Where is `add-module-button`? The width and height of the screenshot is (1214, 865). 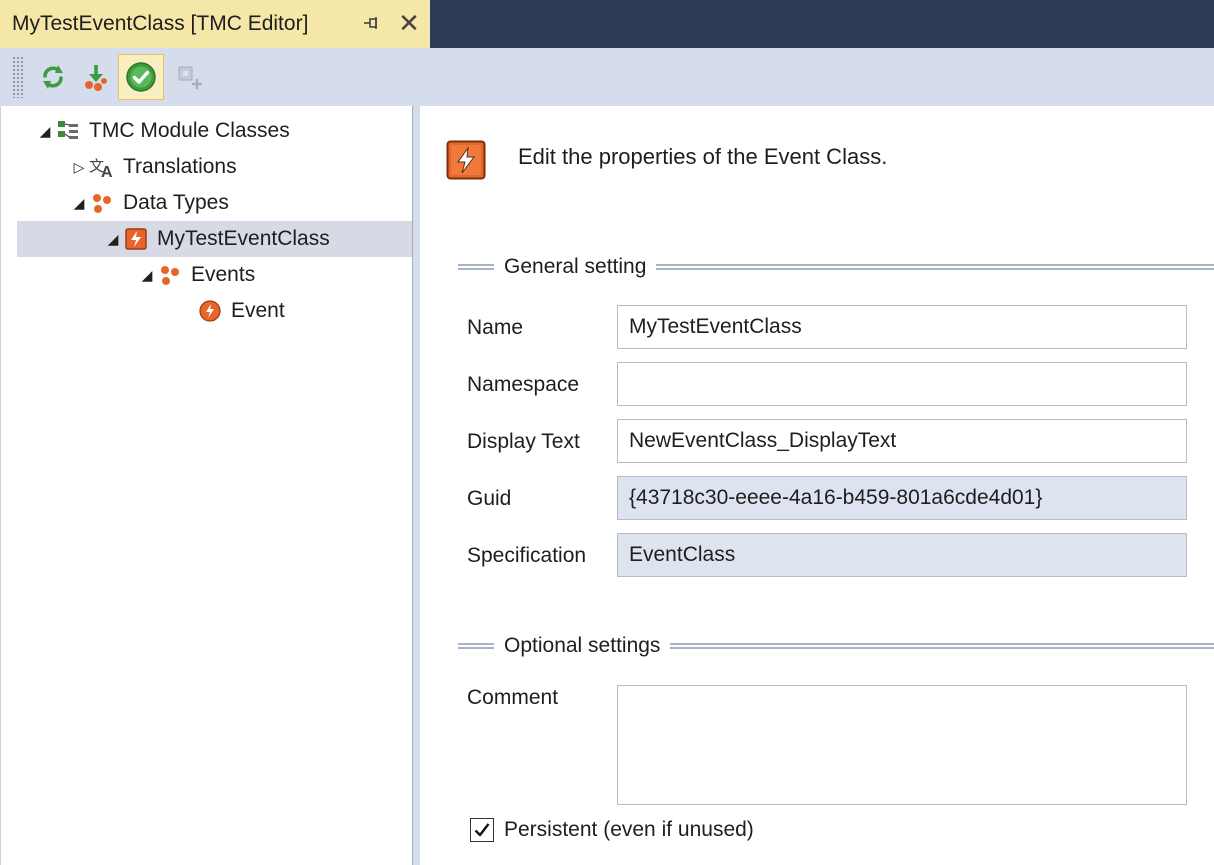
add-module-button is located at coordinates (189, 77).